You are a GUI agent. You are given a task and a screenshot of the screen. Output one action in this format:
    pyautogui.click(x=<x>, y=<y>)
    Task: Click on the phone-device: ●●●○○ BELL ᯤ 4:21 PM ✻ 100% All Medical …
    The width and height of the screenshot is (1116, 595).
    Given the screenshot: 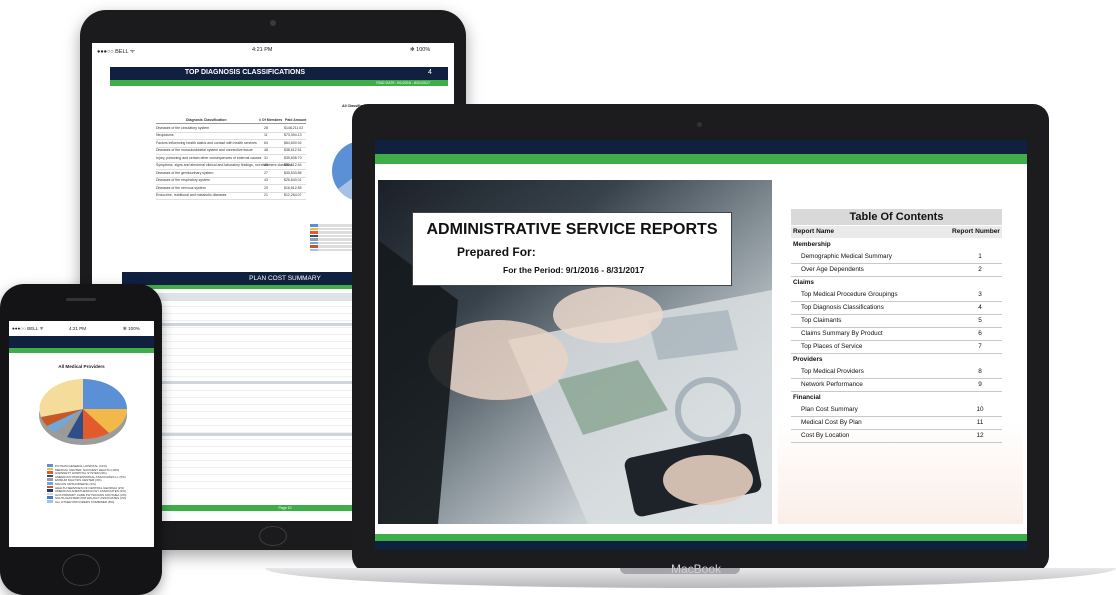 What is the action you would take?
    pyautogui.click(x=81, y=439)
    